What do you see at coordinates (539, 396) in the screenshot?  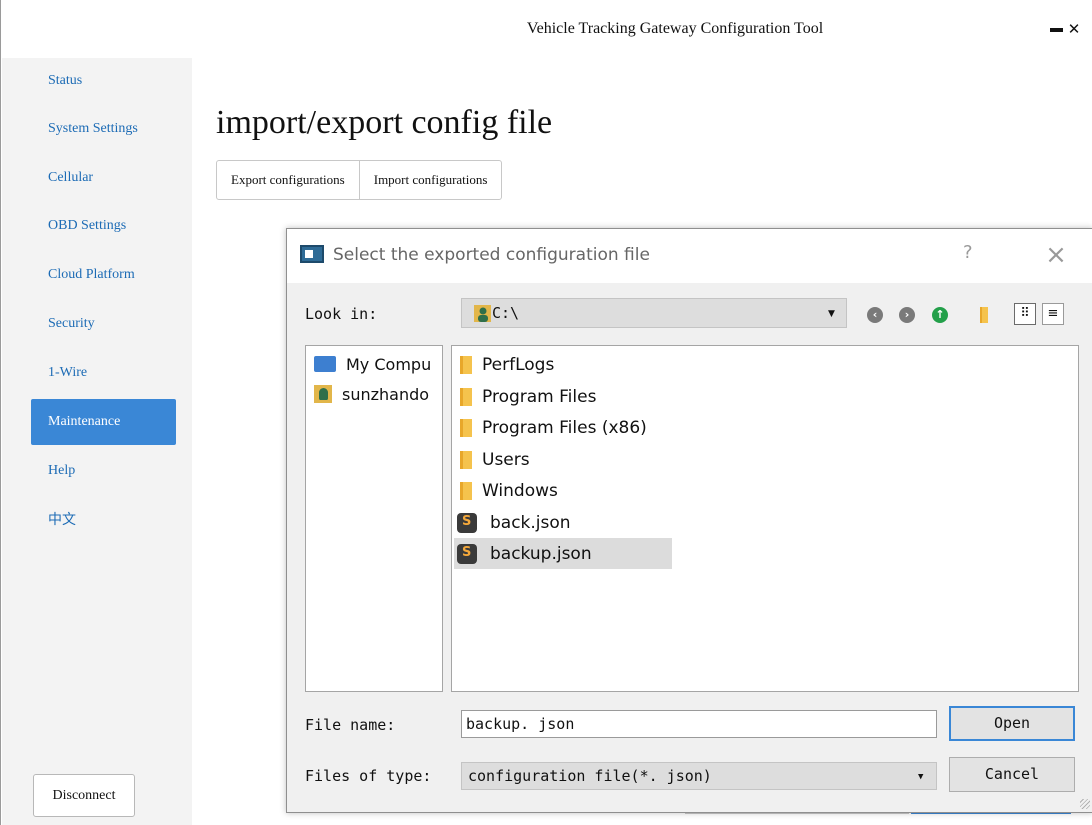 I see `file-name: Program Files` at bounding box center [539, 396].